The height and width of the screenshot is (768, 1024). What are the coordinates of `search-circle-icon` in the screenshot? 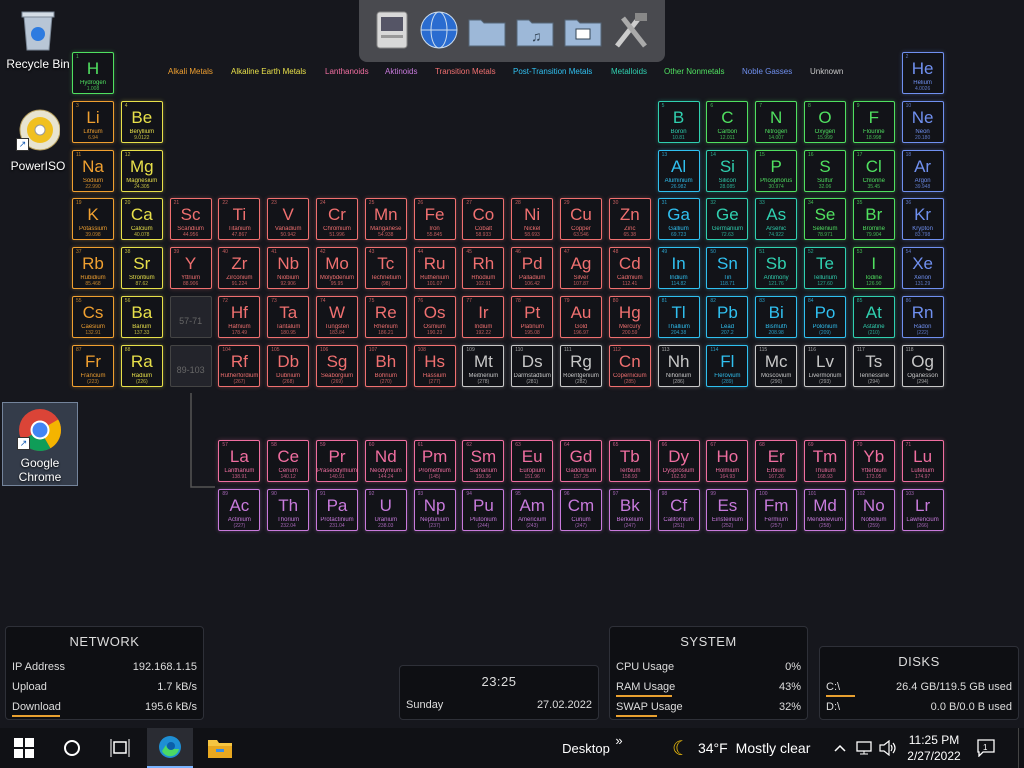 It's located at (72, 748).